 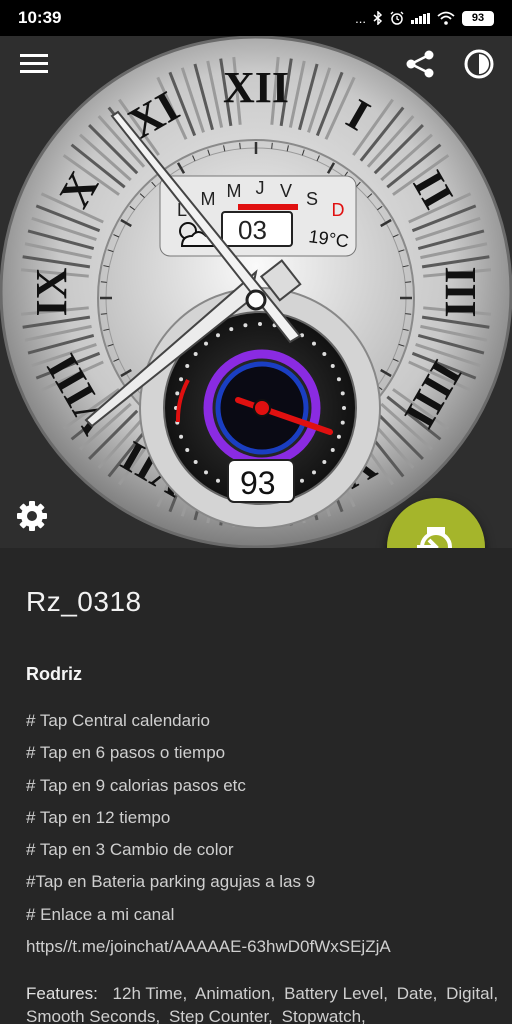 What do you see at coordinates (260, 188) in the screenshot?
I see `weekday-letter: J` at bounding box center [260, 188].